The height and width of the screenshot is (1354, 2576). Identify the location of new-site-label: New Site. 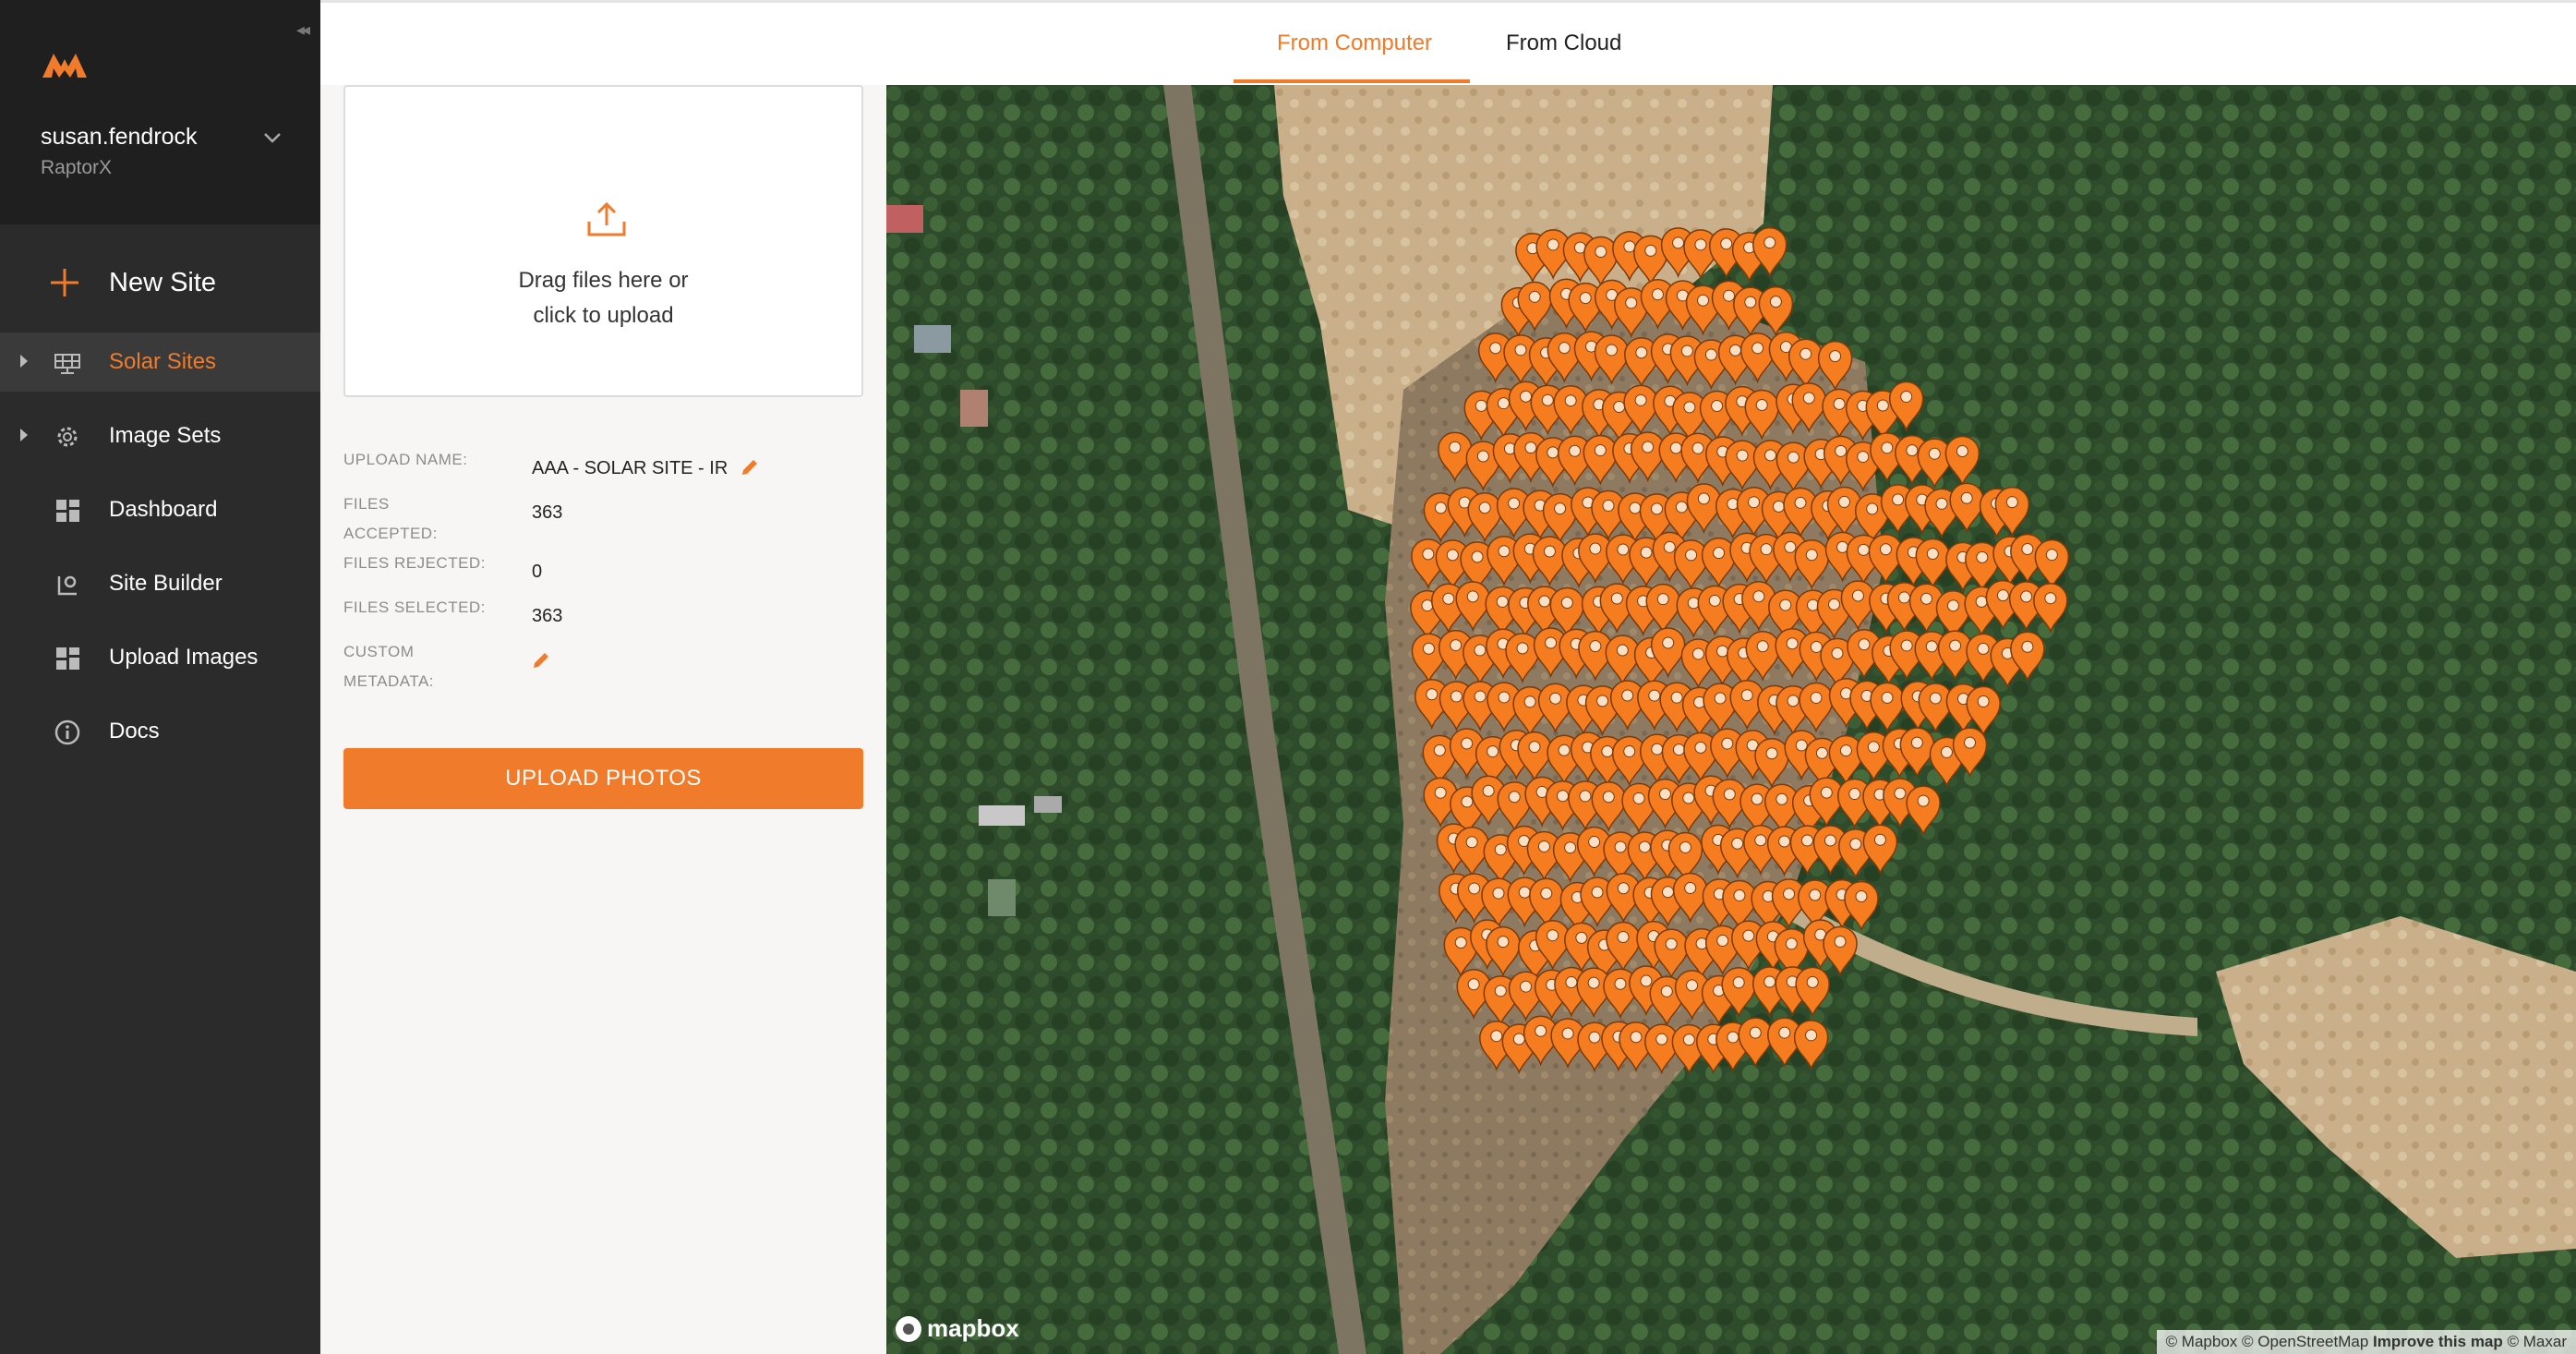
(163, 282).